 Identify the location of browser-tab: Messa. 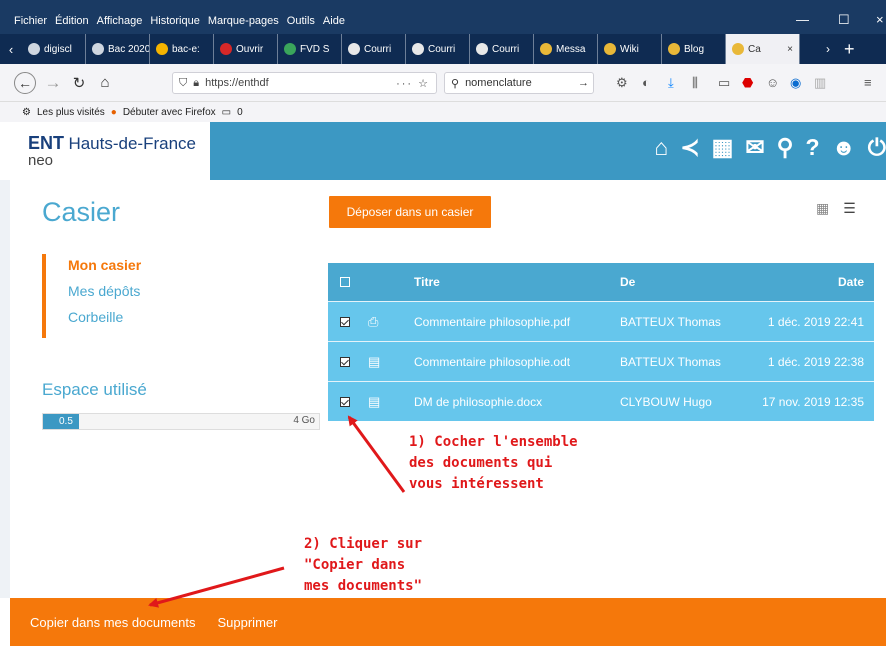
(566, 49).